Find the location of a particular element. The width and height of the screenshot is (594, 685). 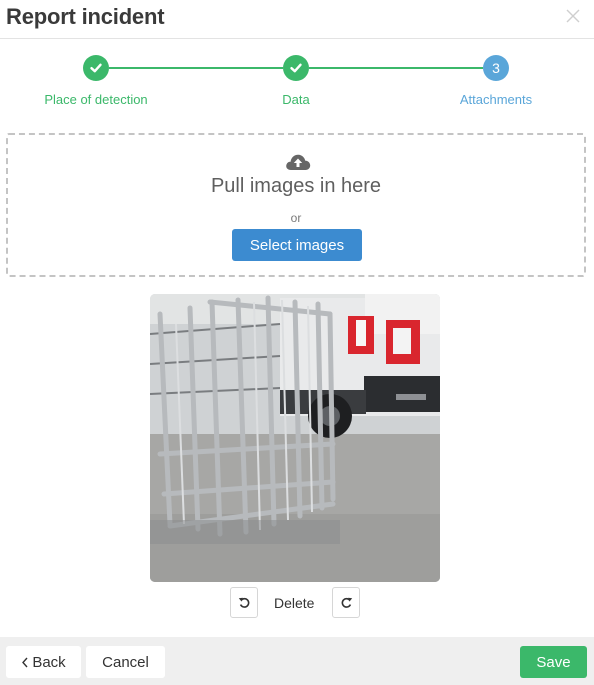

wizard-stepper: 3 Place of detection Data Attachments is located at coordinates (297, 84).